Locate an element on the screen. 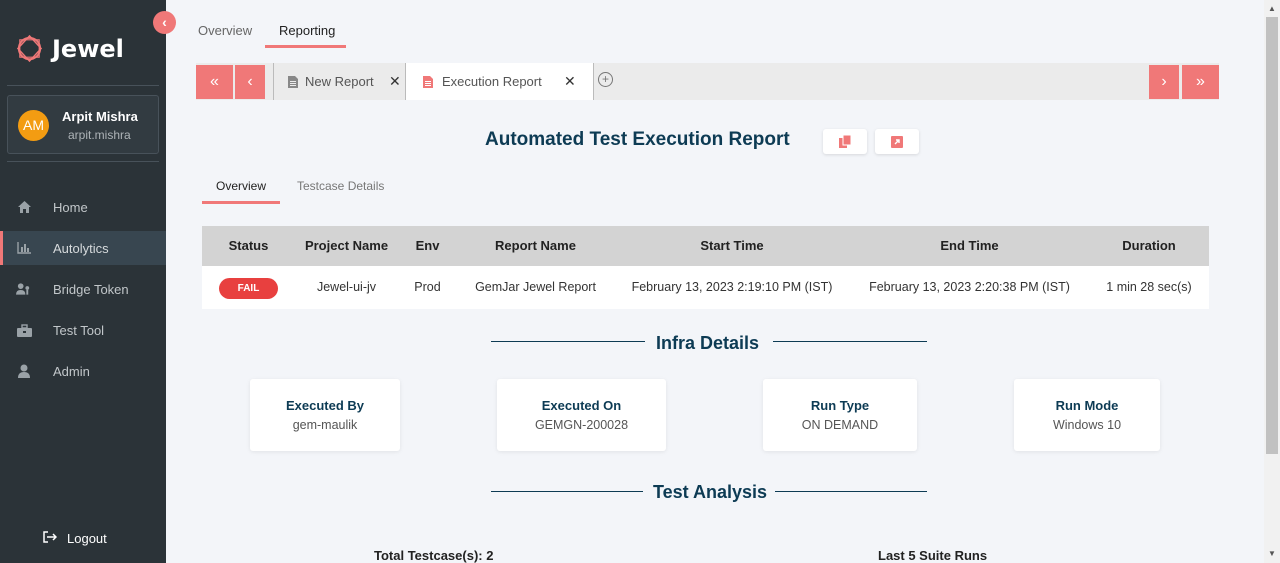  sidebar-item-label: Bridge Token is located at coordinates (91, 289).